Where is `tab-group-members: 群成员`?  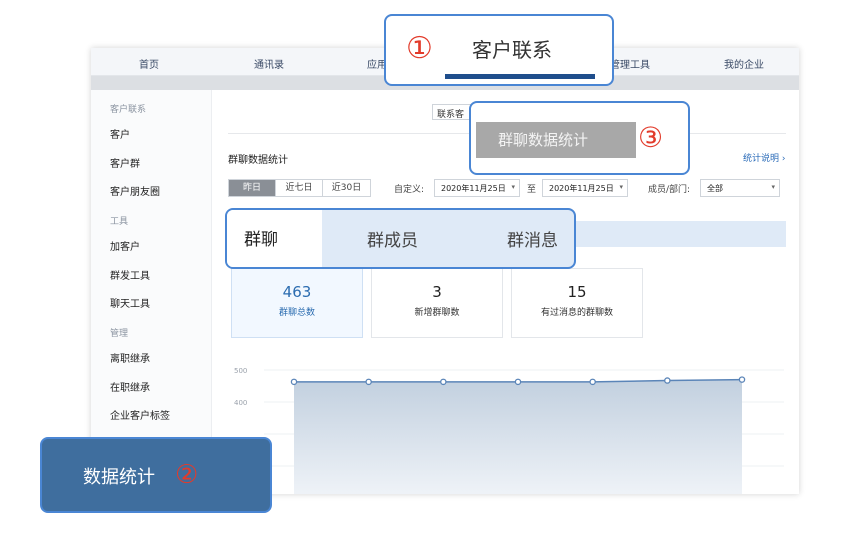
tab-group-members: 群成员 is located at coordinates (392, 238).